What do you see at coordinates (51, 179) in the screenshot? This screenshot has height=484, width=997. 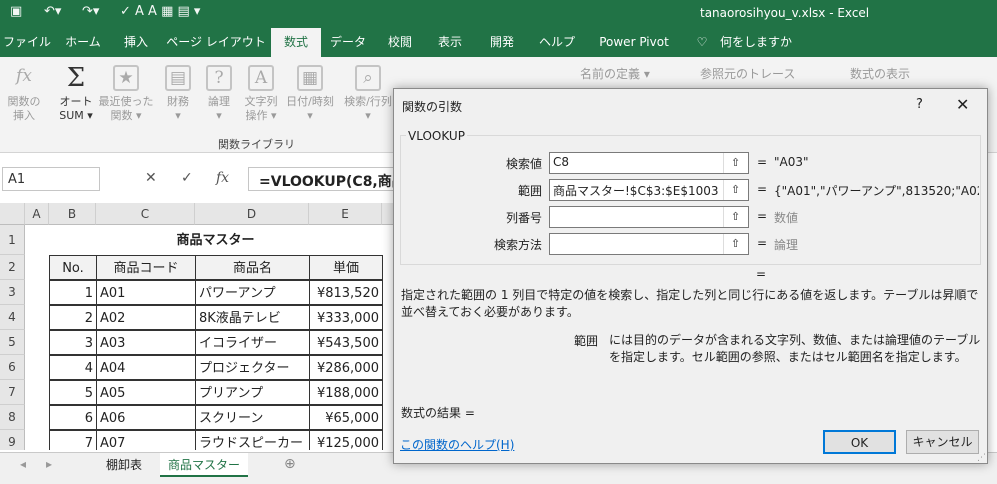 I see `name-box: A1` at bounding box center [51, 179].